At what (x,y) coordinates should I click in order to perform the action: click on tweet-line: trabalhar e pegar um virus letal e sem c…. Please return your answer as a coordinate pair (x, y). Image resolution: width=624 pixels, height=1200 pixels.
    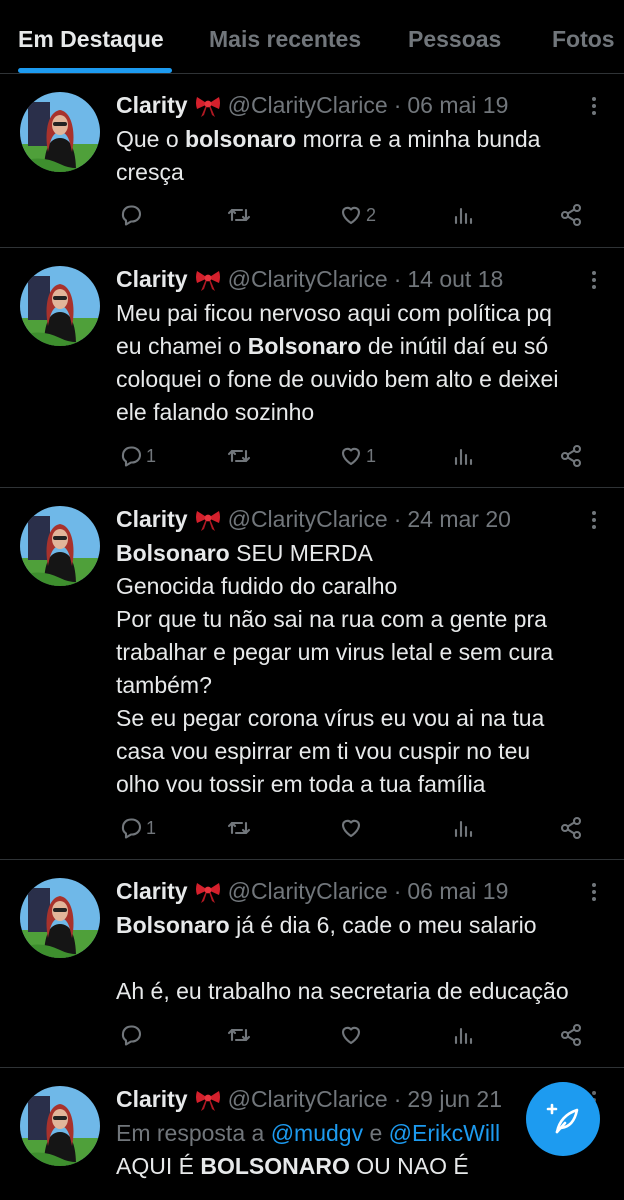
    Looking at the image, I should click on (335, 652).